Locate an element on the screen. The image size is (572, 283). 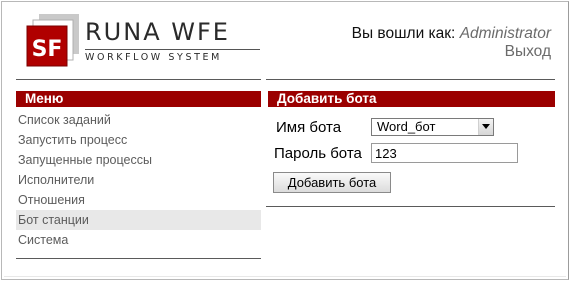
bot-password-label: Пароль бота is located at coordinates (318, 153).